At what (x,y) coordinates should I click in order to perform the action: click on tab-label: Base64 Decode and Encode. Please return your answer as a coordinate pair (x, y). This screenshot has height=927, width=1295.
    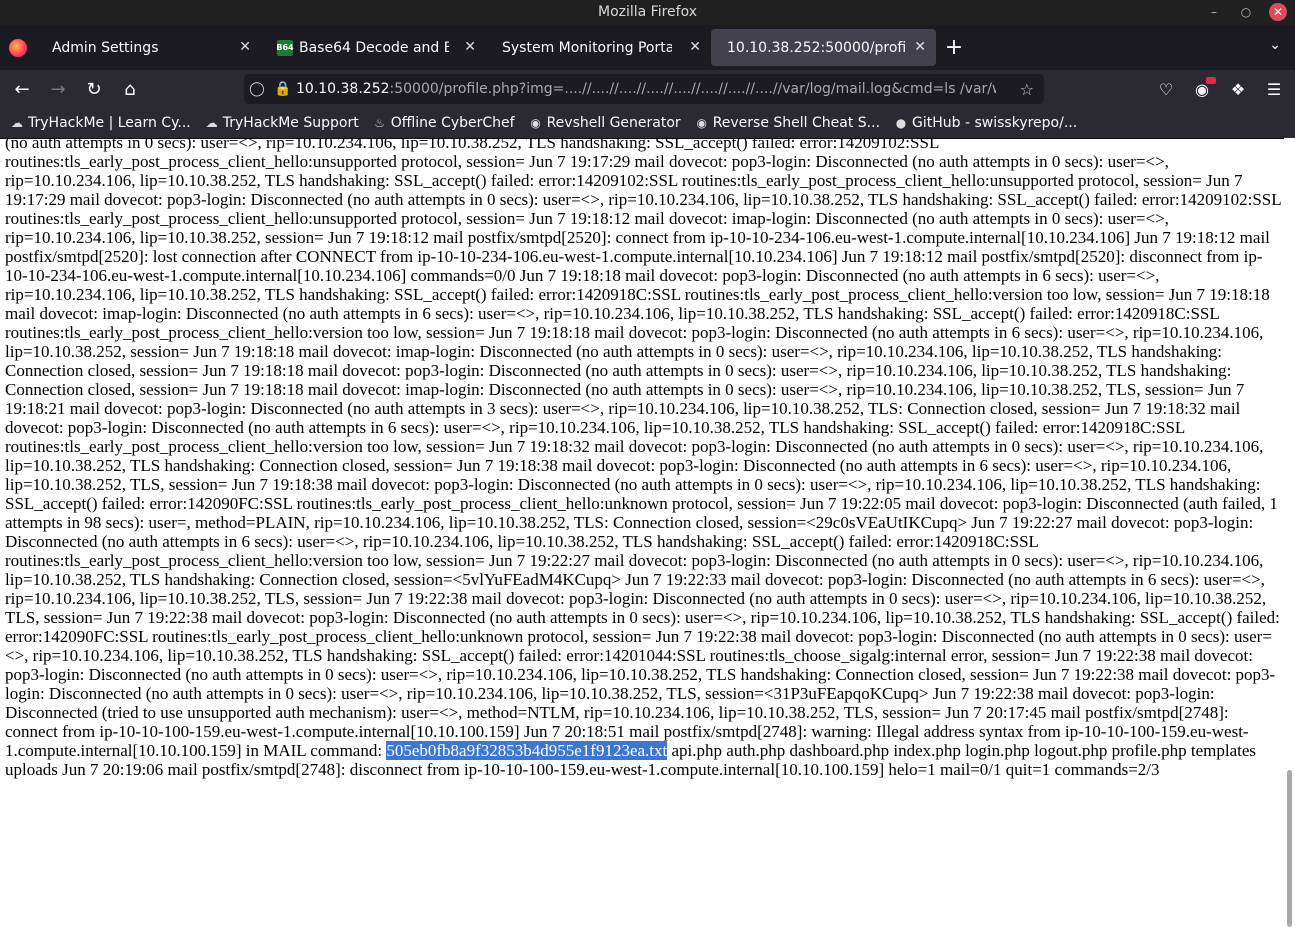
    Looking at the image, I should click on (374, 47).